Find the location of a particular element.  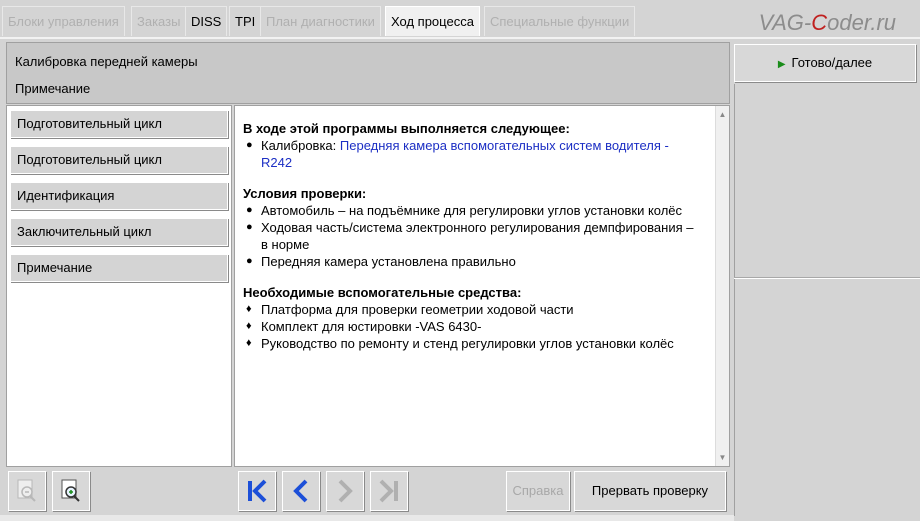

help-button: Справка is located at coordinates (538, 491).